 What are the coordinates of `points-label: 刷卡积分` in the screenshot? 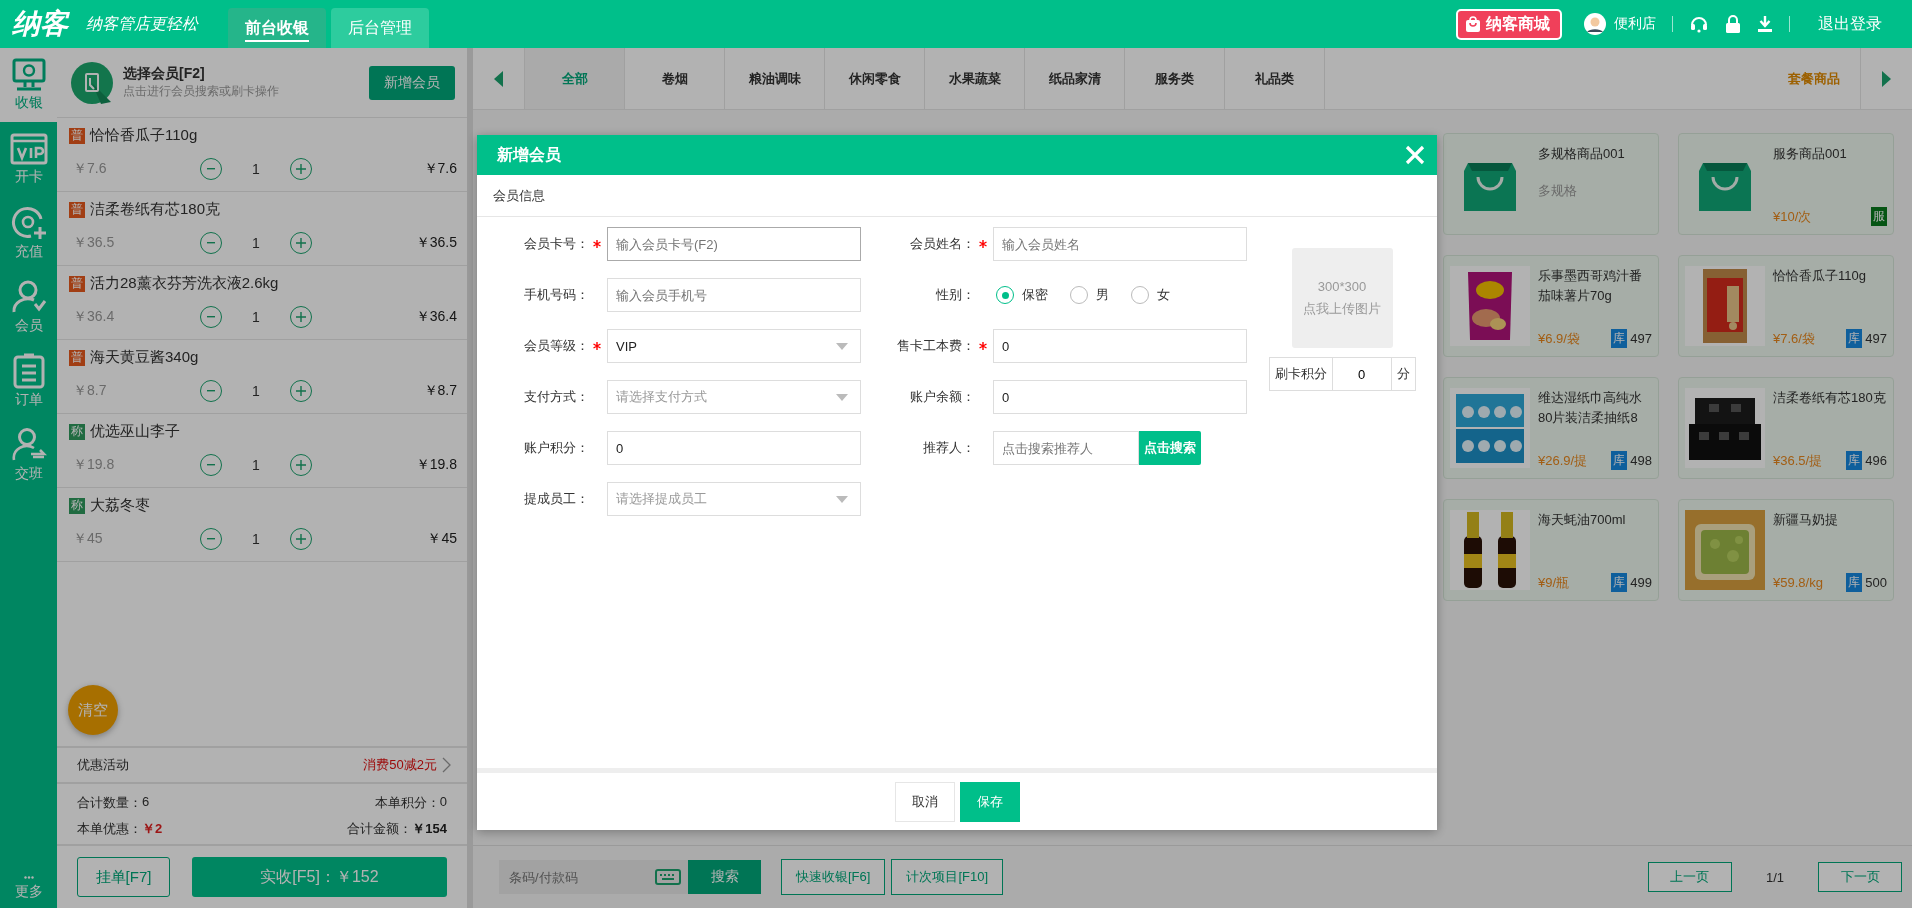 It's located at (1300, 374).